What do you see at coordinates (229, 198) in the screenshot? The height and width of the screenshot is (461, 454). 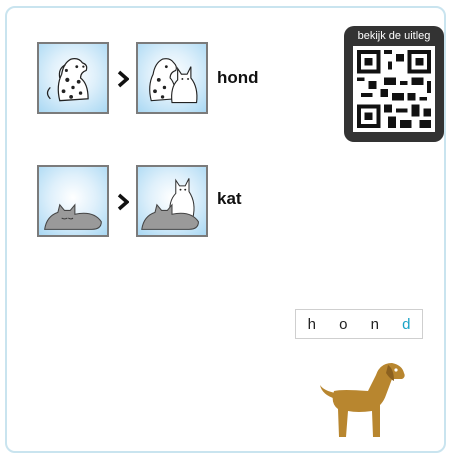 I see `word-label: kat` at bounding box center [229, 198].